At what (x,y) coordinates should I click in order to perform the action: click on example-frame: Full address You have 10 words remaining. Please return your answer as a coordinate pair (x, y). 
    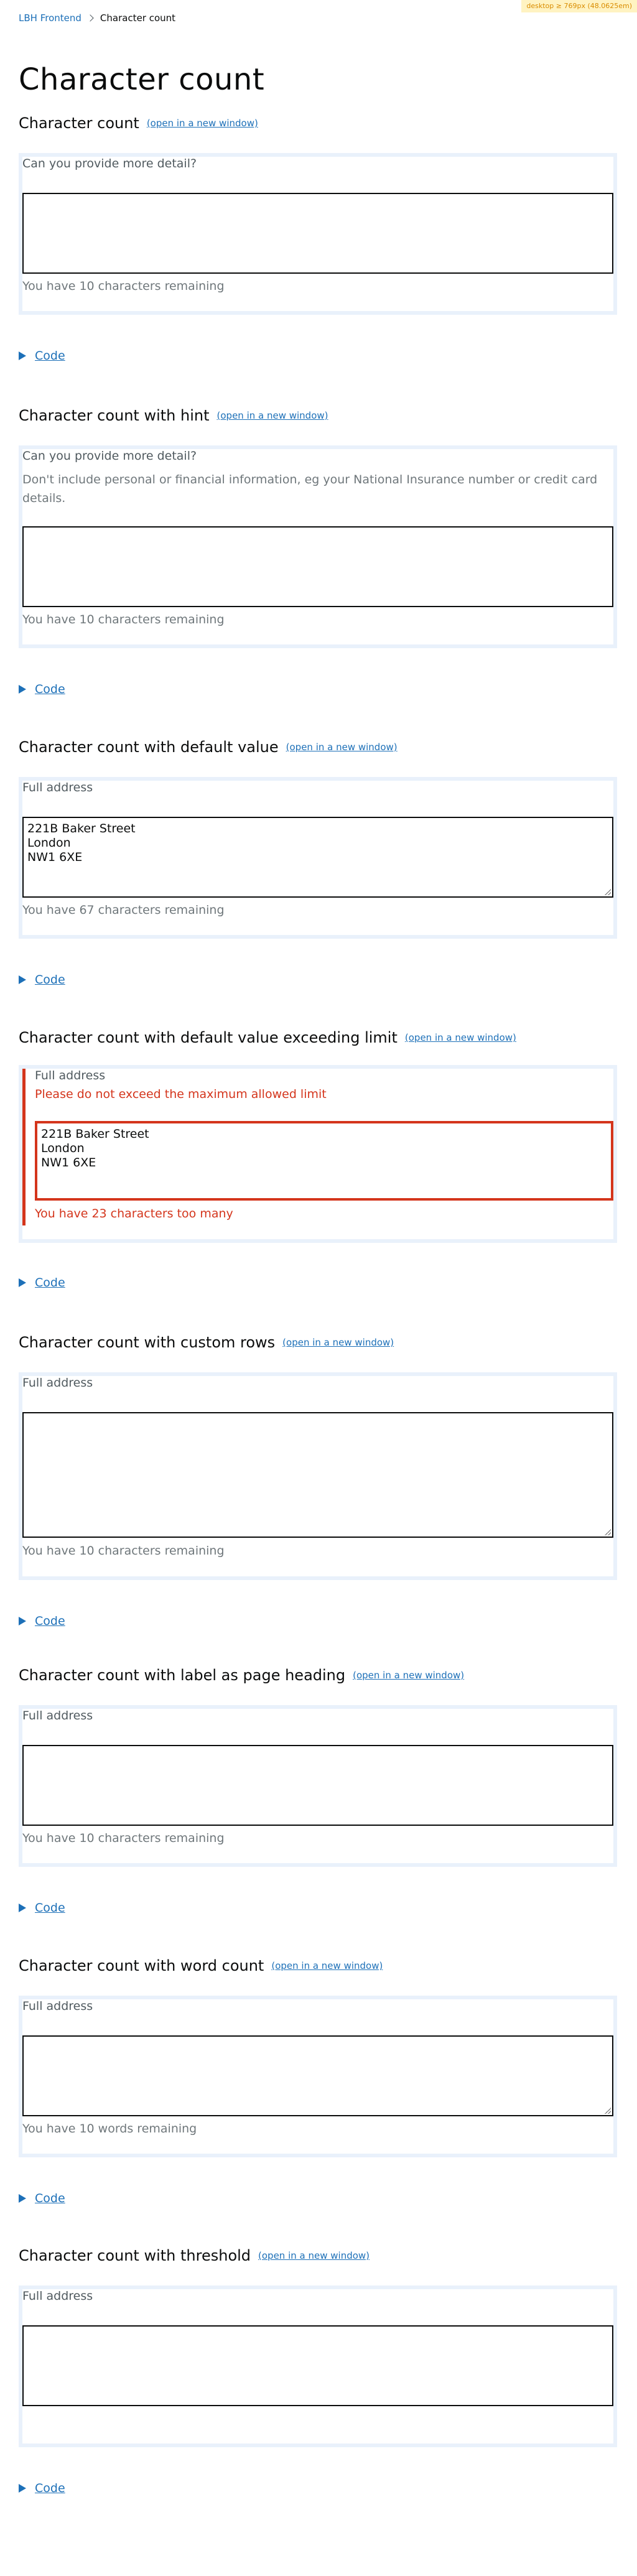
    Looking at the image, I should click on (318, 2076).